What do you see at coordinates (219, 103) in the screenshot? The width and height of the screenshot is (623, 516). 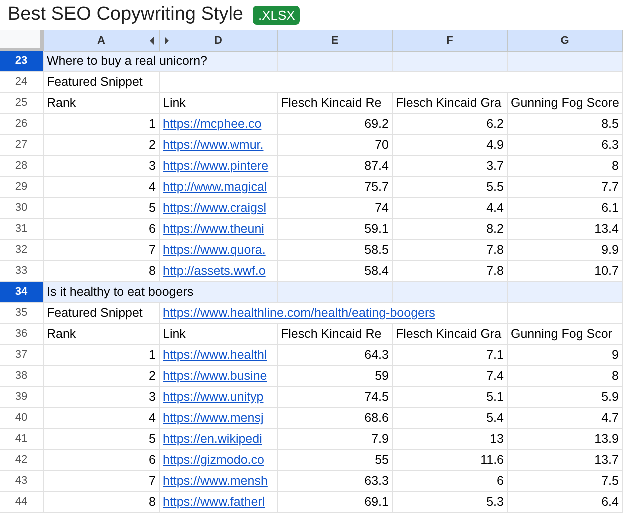 I see `table-cell: Link` at bounding box center [219, 103].